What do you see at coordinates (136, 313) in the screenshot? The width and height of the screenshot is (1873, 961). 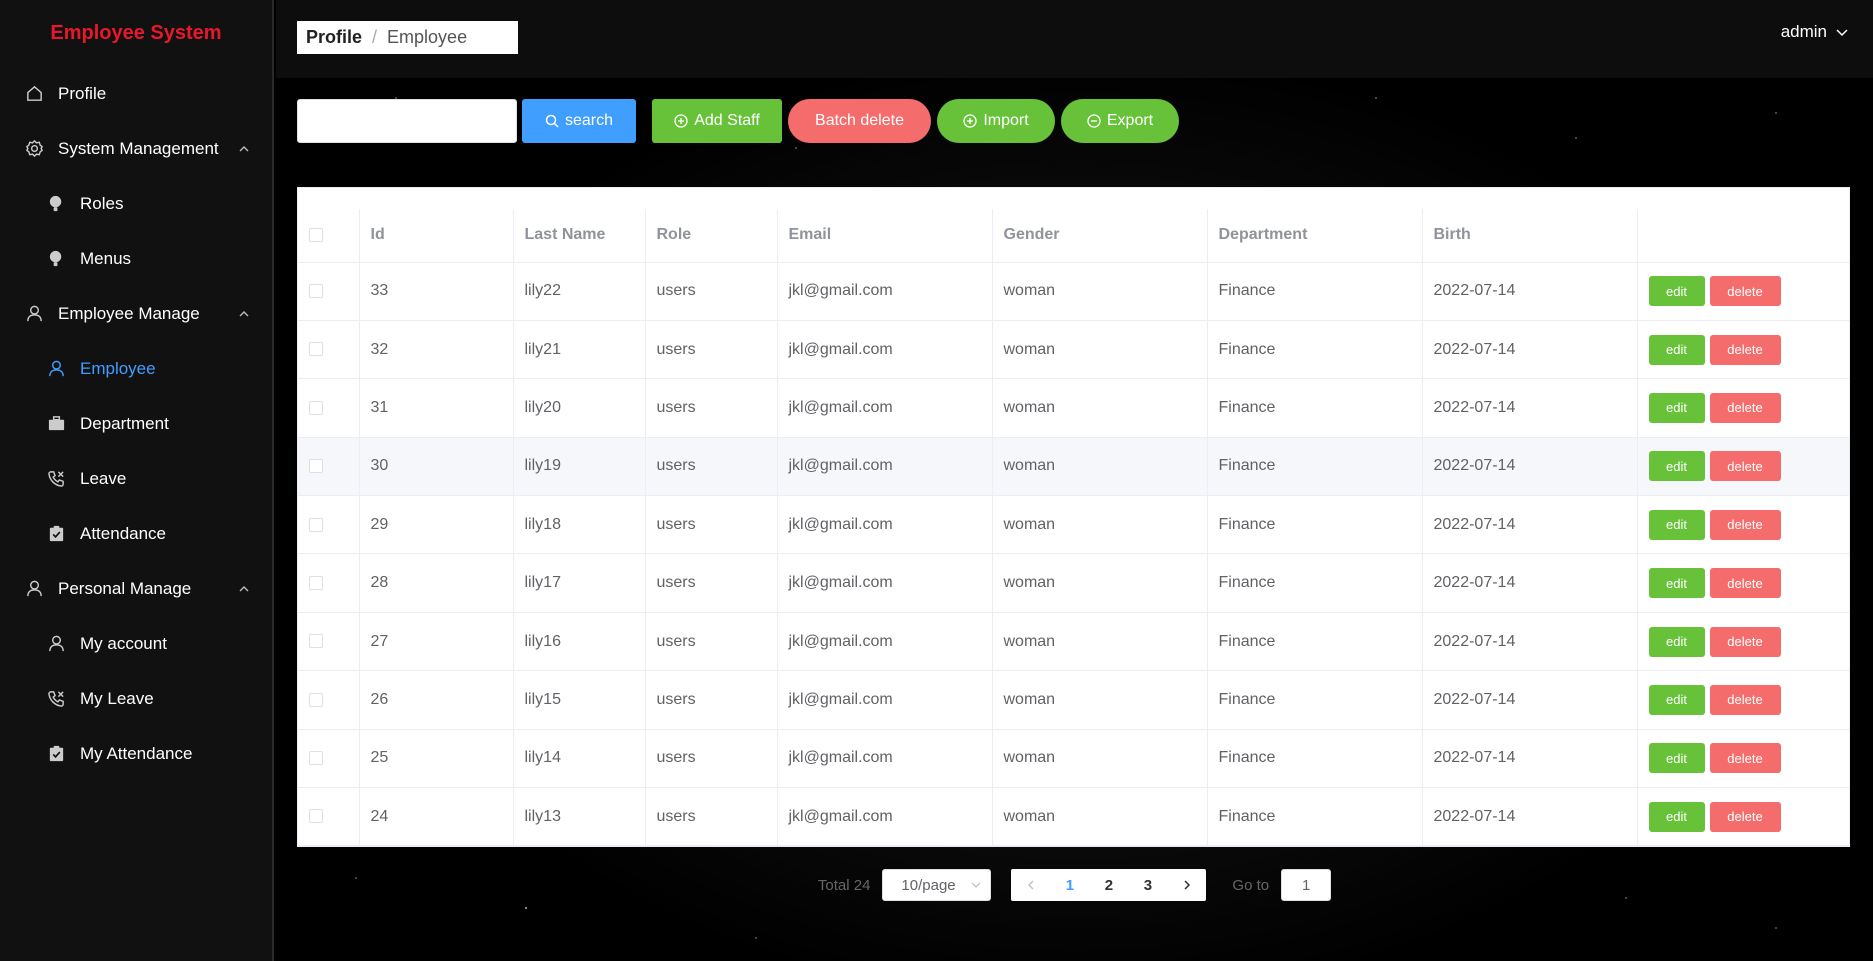 I see `sidebar-item-employee-manage: Employee Manage` at bounding box center [136, 313].